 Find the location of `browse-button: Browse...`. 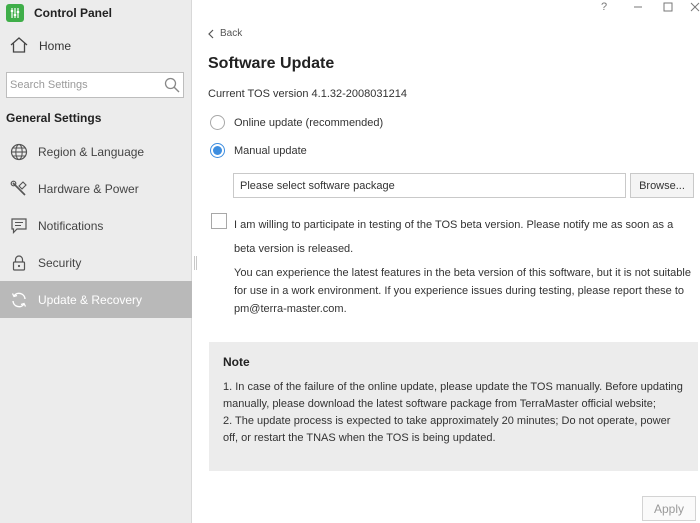

browse-button: Browse... is located at coordinates (662, 185).